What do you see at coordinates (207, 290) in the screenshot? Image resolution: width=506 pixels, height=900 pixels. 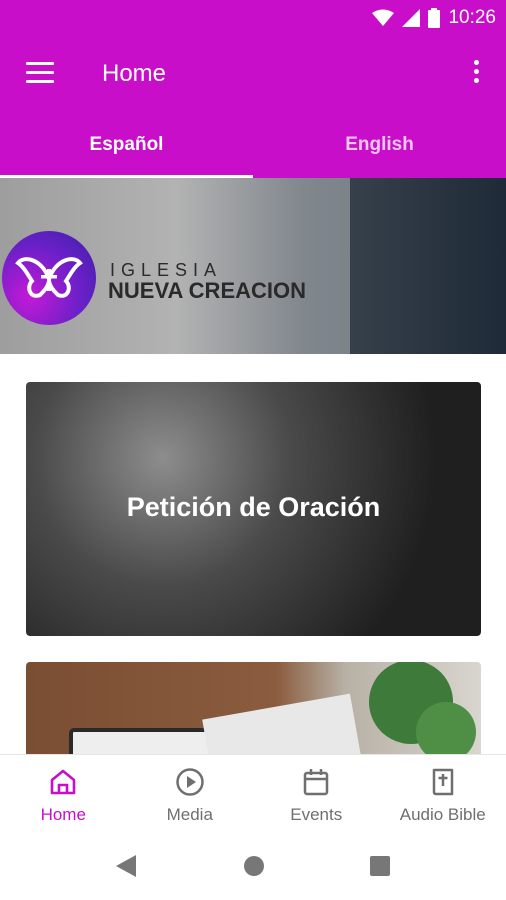 I see `logo-text-bottom: NUEVA CREACION` at bounding box center [207, 290].